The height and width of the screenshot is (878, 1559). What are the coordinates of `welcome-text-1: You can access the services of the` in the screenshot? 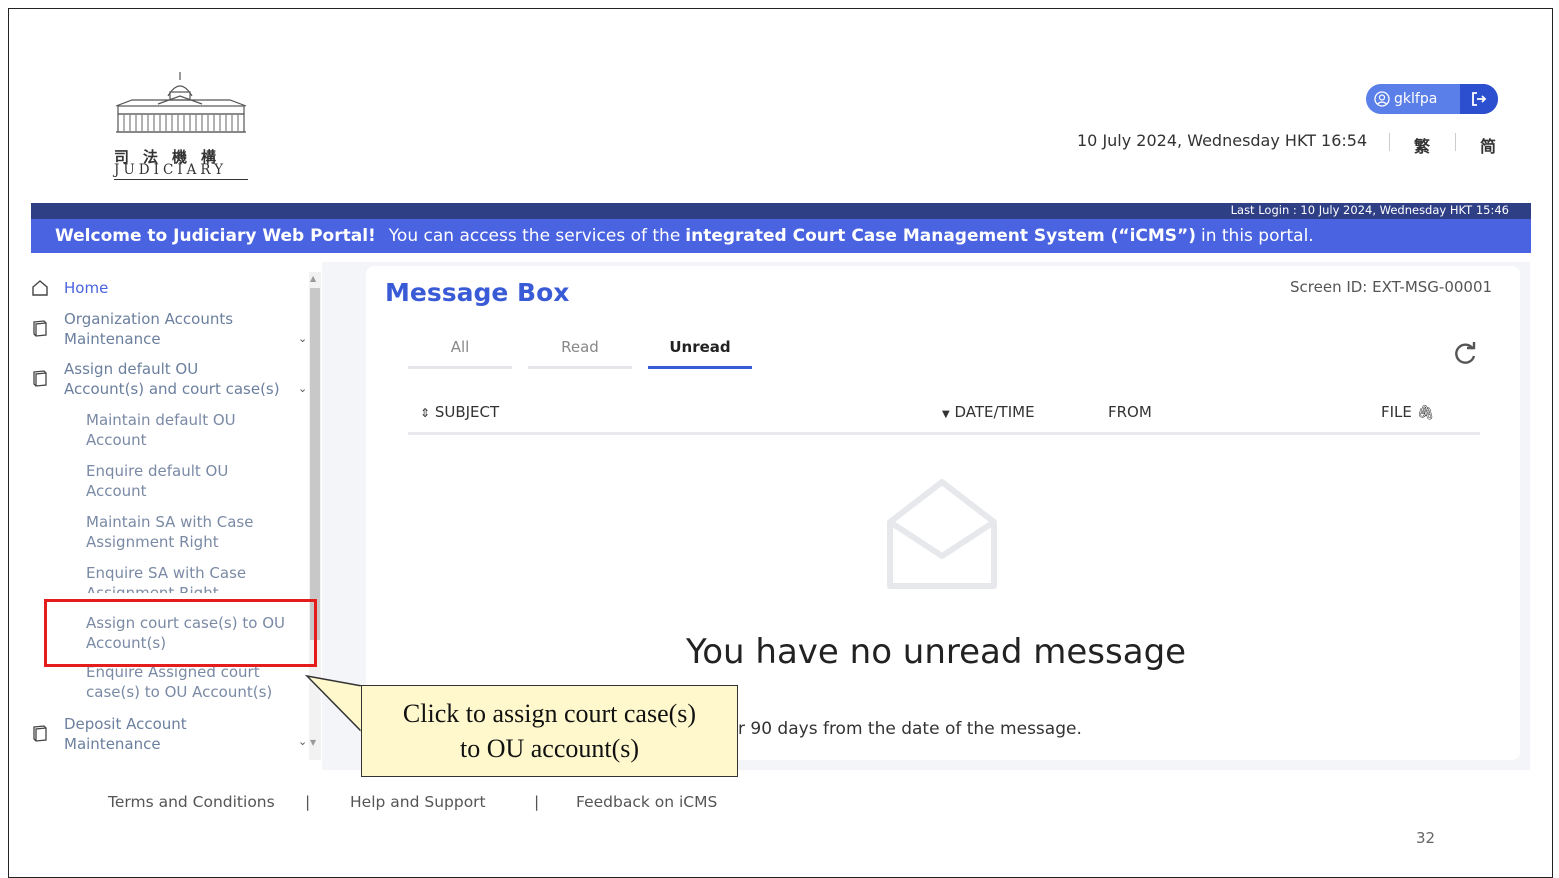 It's located at (534, 236).